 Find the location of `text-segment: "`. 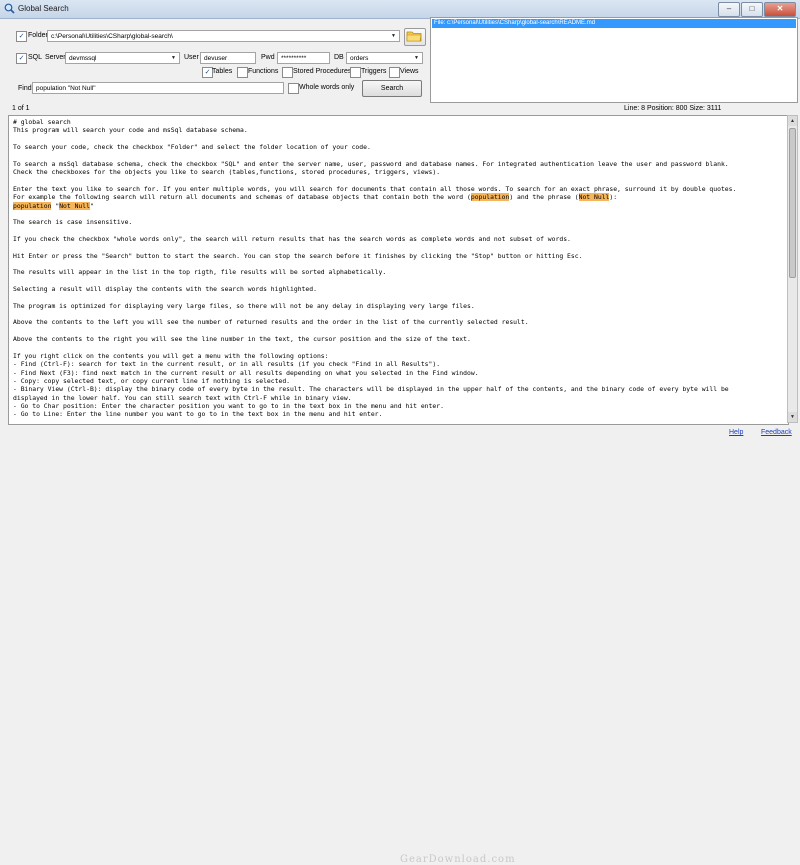

text-segment: " is located at coordinates (91, 205).